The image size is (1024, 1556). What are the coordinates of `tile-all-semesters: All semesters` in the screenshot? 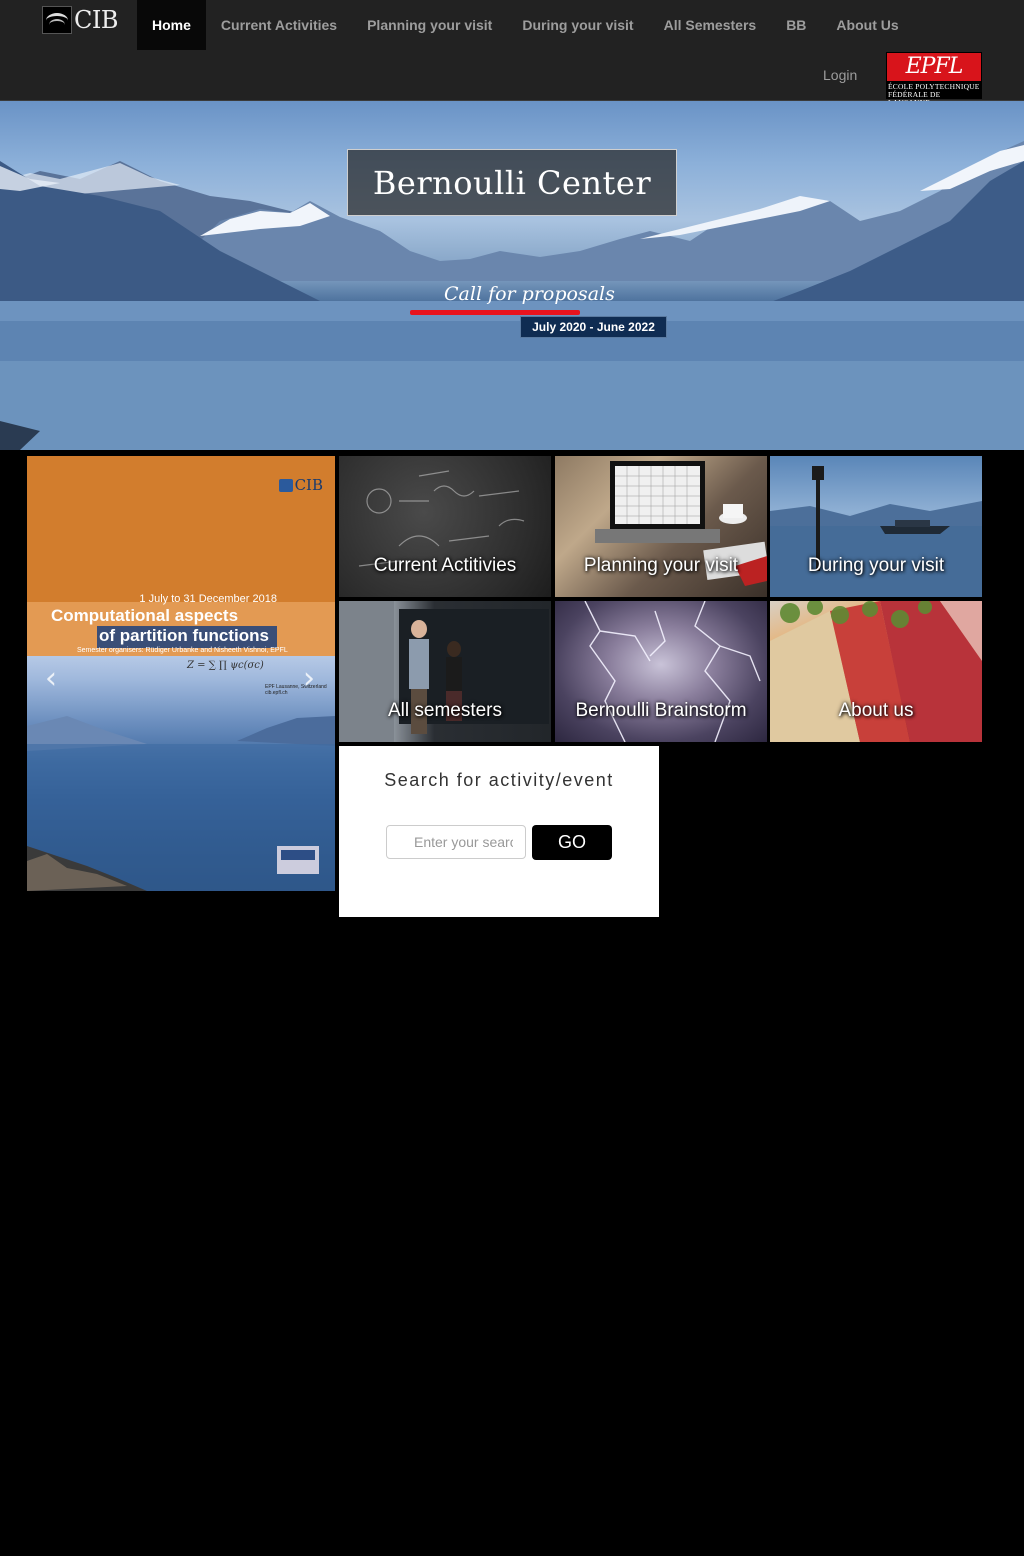 It's located at (445, 671).